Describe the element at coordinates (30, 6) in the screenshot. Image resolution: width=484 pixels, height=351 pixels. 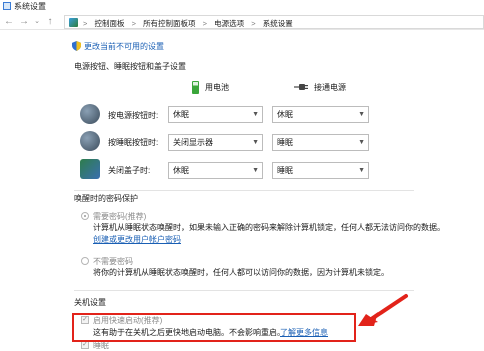
I see `window-title: 系统设置` at that location.